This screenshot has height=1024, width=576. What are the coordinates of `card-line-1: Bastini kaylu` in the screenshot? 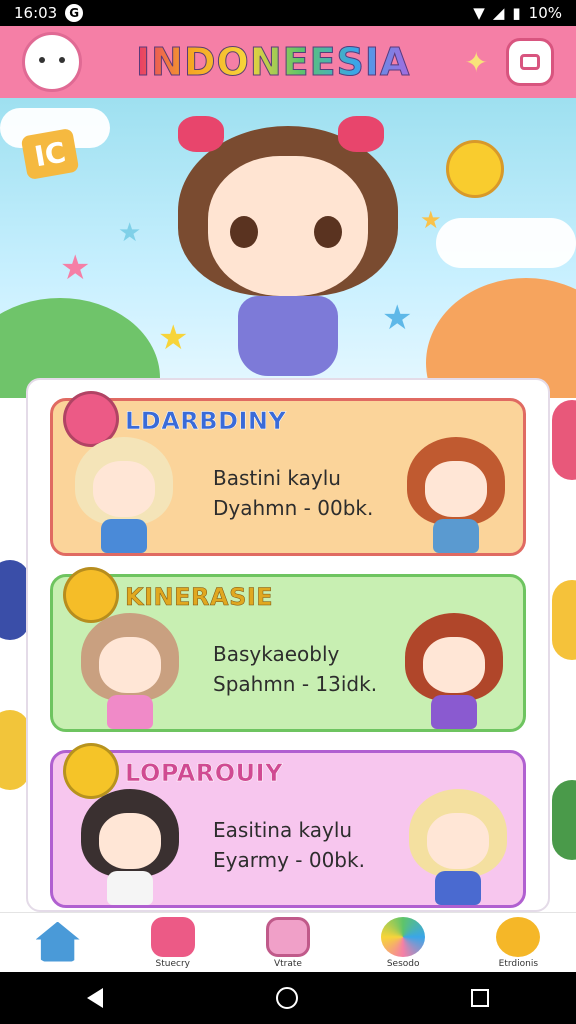 It's located at (277, 478).